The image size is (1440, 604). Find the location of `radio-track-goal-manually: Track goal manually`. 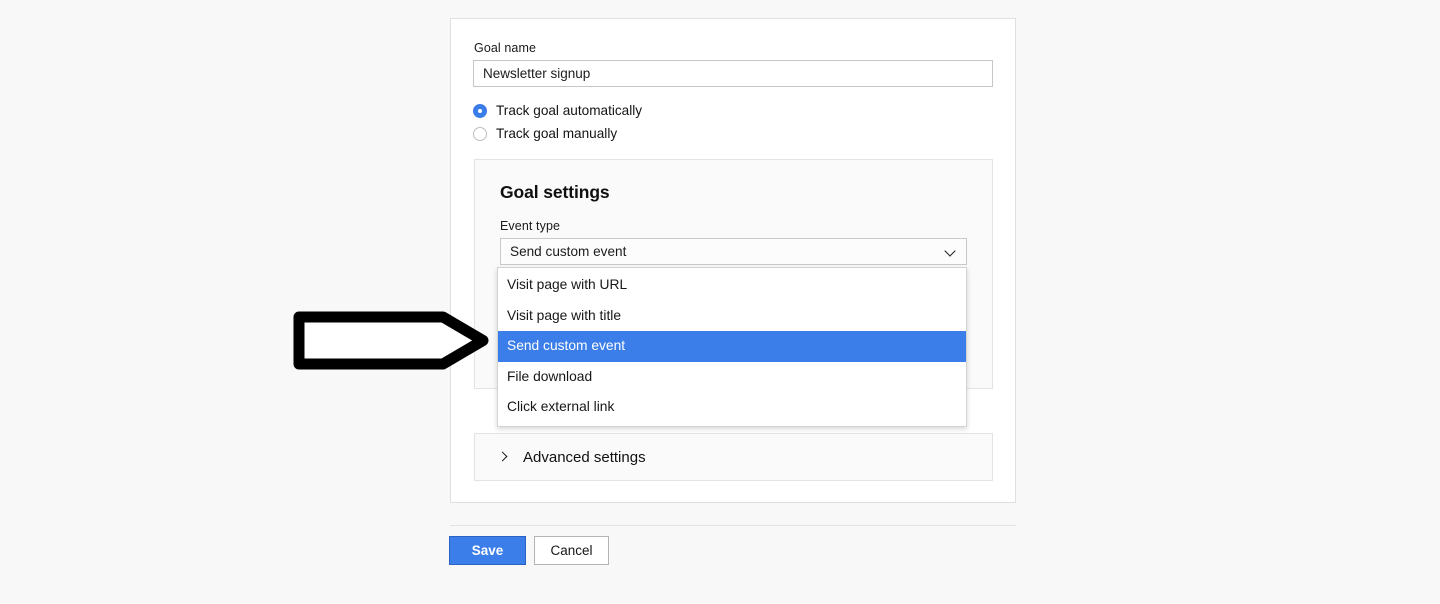

radio-track-goal-manually: Track goal manually is located at coordinates (545, 134).